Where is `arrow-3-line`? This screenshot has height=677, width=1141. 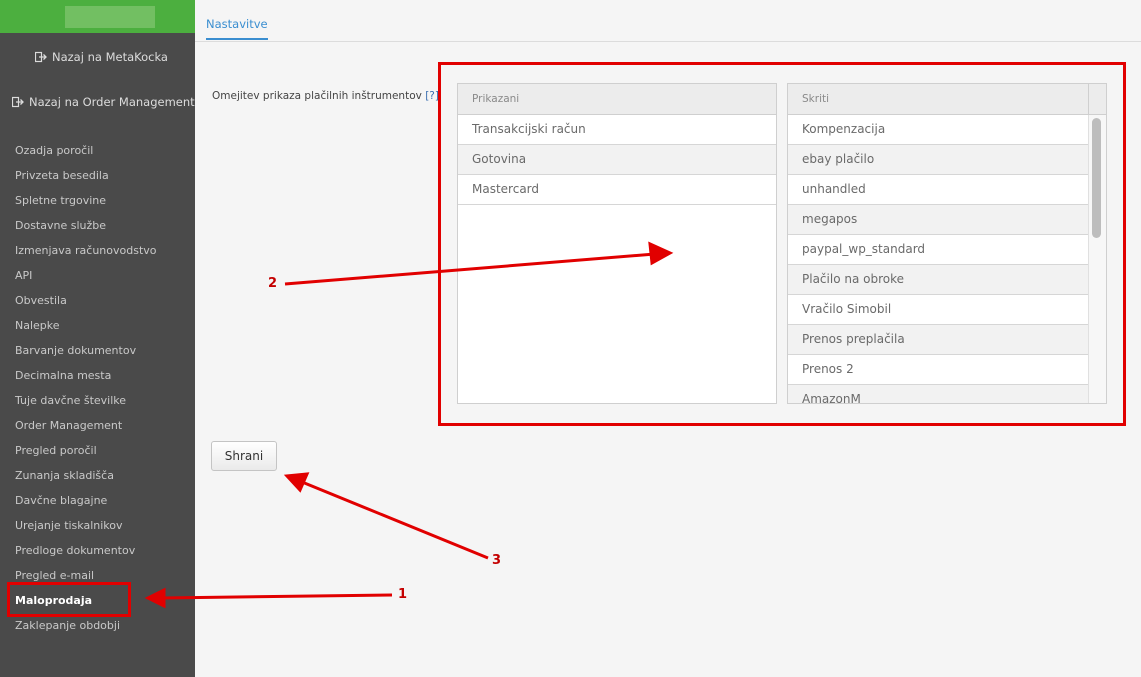
arrow-3-line is located at coordinates (395, 520).